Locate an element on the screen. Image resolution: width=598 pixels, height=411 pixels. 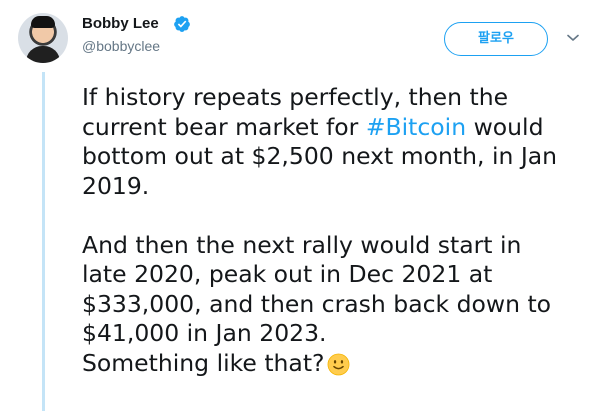
author-handle: @bobbyclee is located at coordinates (121, 46).